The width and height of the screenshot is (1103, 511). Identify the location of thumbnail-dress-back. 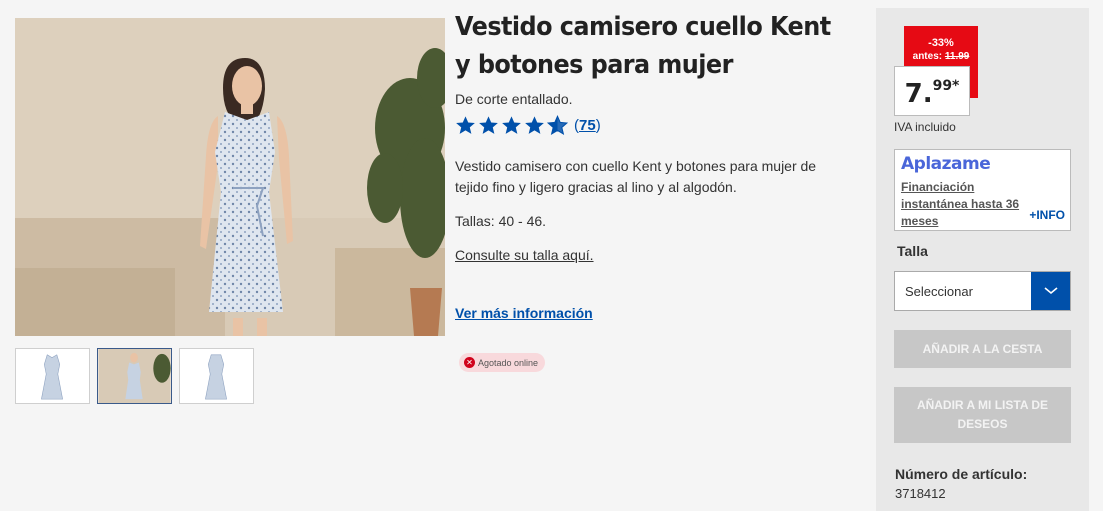
(216, 376).